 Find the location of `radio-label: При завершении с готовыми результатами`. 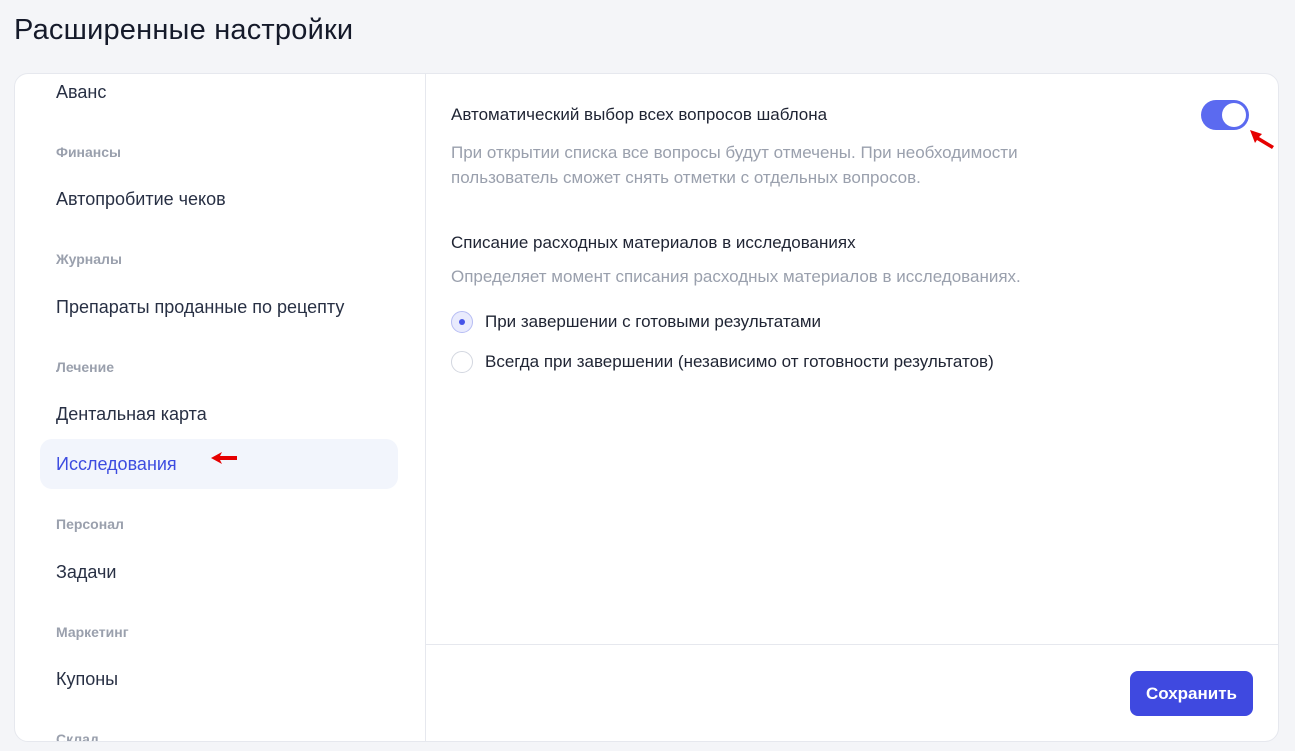

radio-label: При завершении с готовыми результатами is located at coordinates (653, 321).